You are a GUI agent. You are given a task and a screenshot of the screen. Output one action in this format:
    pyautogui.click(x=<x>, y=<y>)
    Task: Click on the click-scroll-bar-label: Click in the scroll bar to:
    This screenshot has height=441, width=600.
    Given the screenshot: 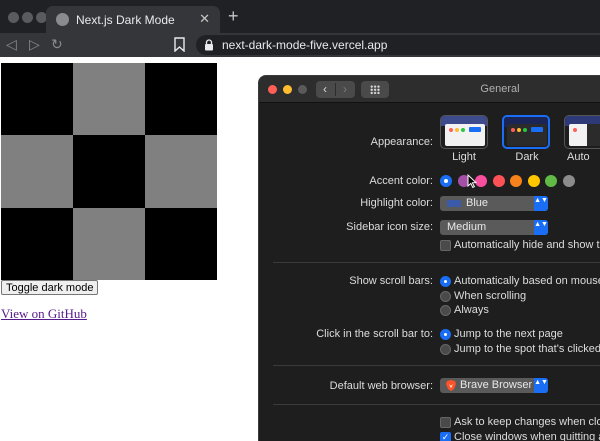 What is the action you would take?
    pyautogui.click(x=374, y=334)
    